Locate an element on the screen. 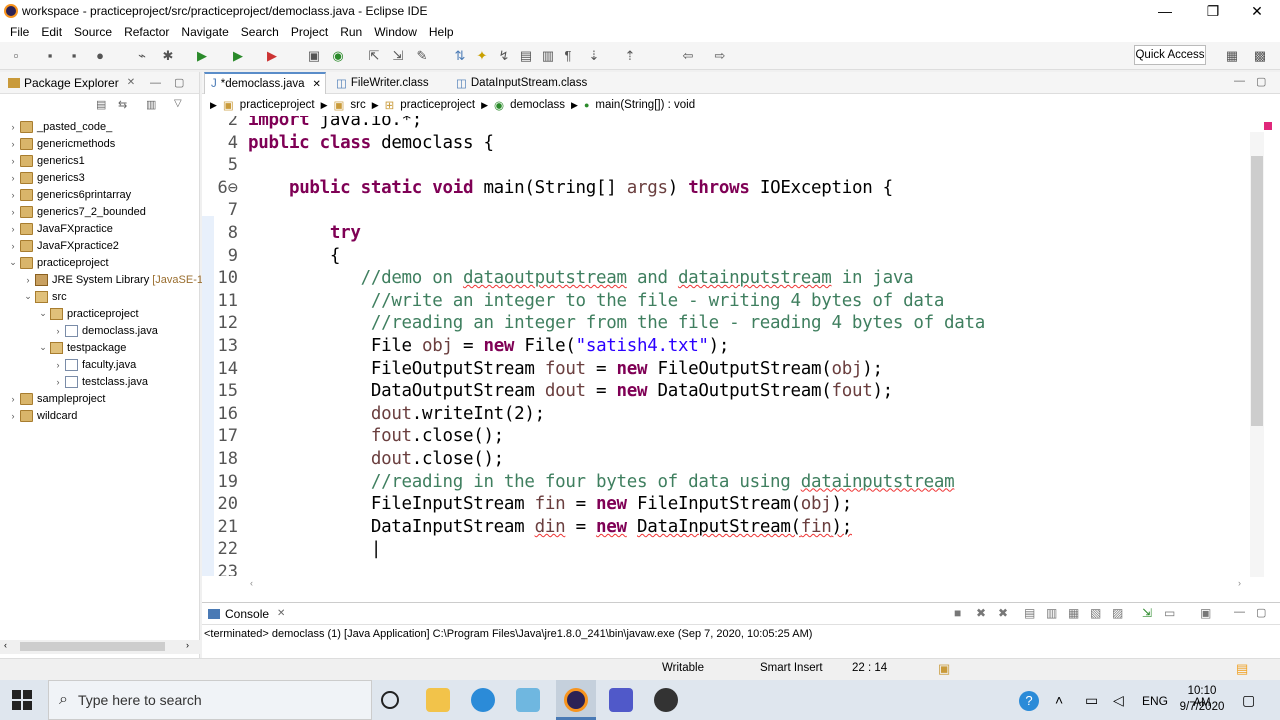  save-icon: ▪ is located at coordinates (50, 56).